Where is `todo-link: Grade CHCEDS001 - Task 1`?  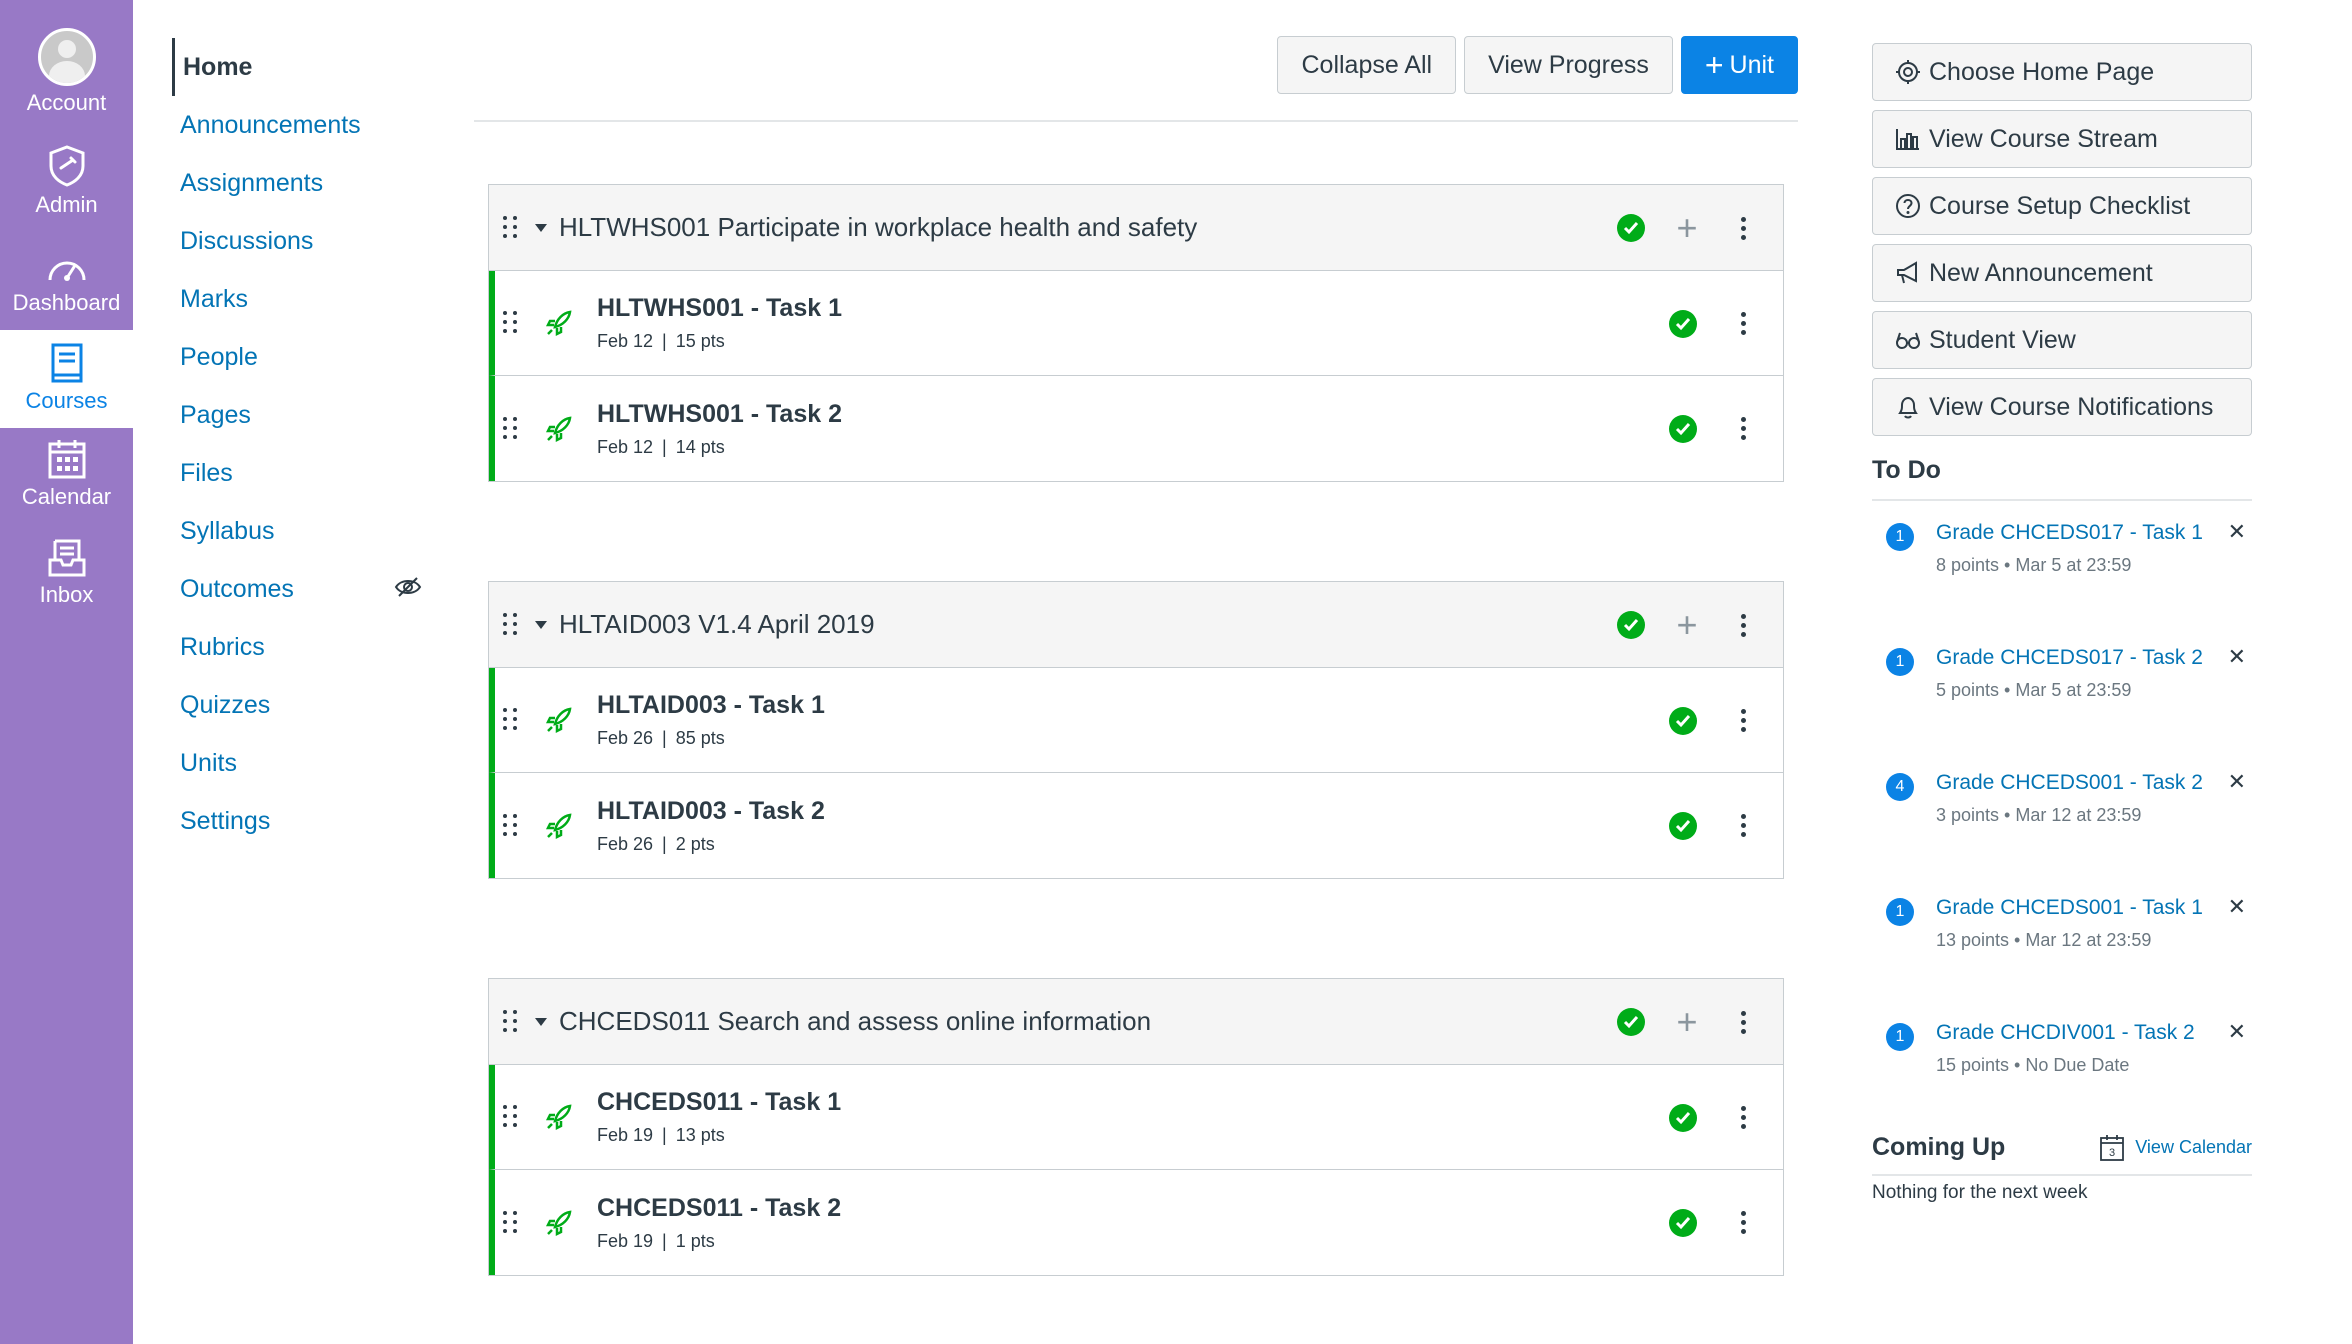
todo-link: Grade CHCEDS001 - Task 1 is located at coordinates (2071, 908).